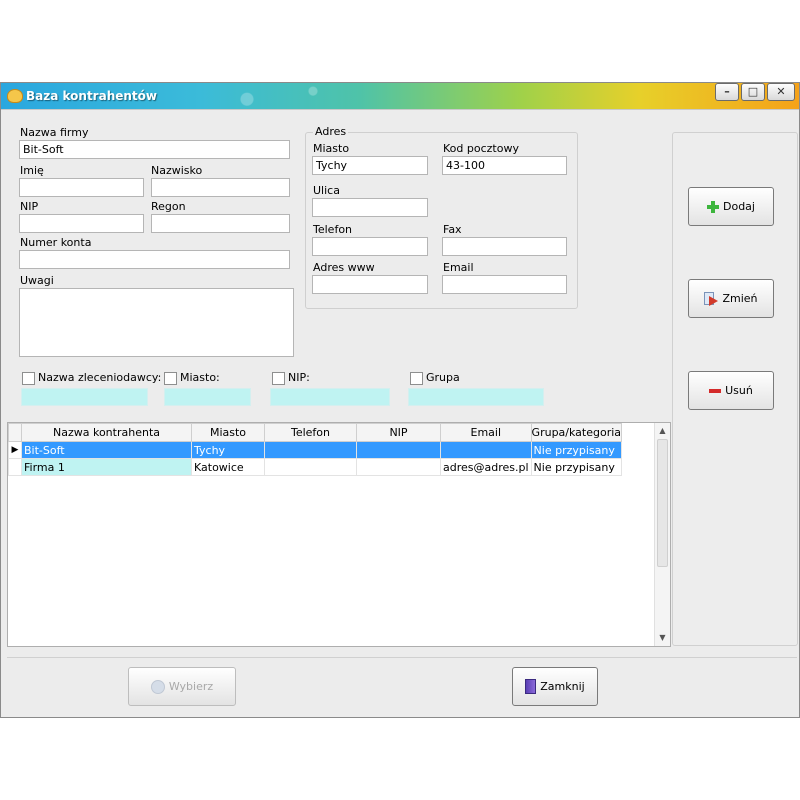 Image resolution: width=800 pixels, height=800 pixels. Describe the element at coordinates (106, 467) in the screenshot. I see `table-cell: Firma 1` at that location.